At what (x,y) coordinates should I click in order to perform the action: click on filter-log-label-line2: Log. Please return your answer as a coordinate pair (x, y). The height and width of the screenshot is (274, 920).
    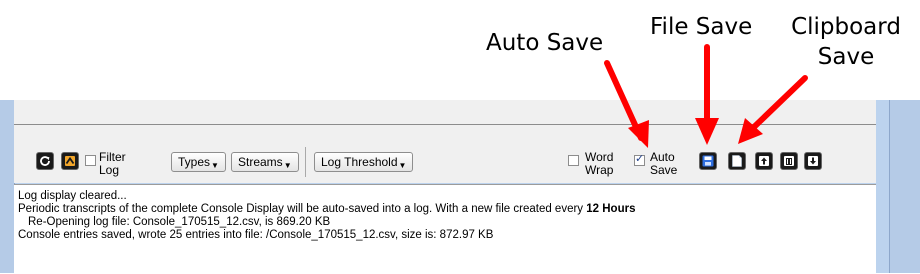
    Looking at the image, I should click on (109, 170).